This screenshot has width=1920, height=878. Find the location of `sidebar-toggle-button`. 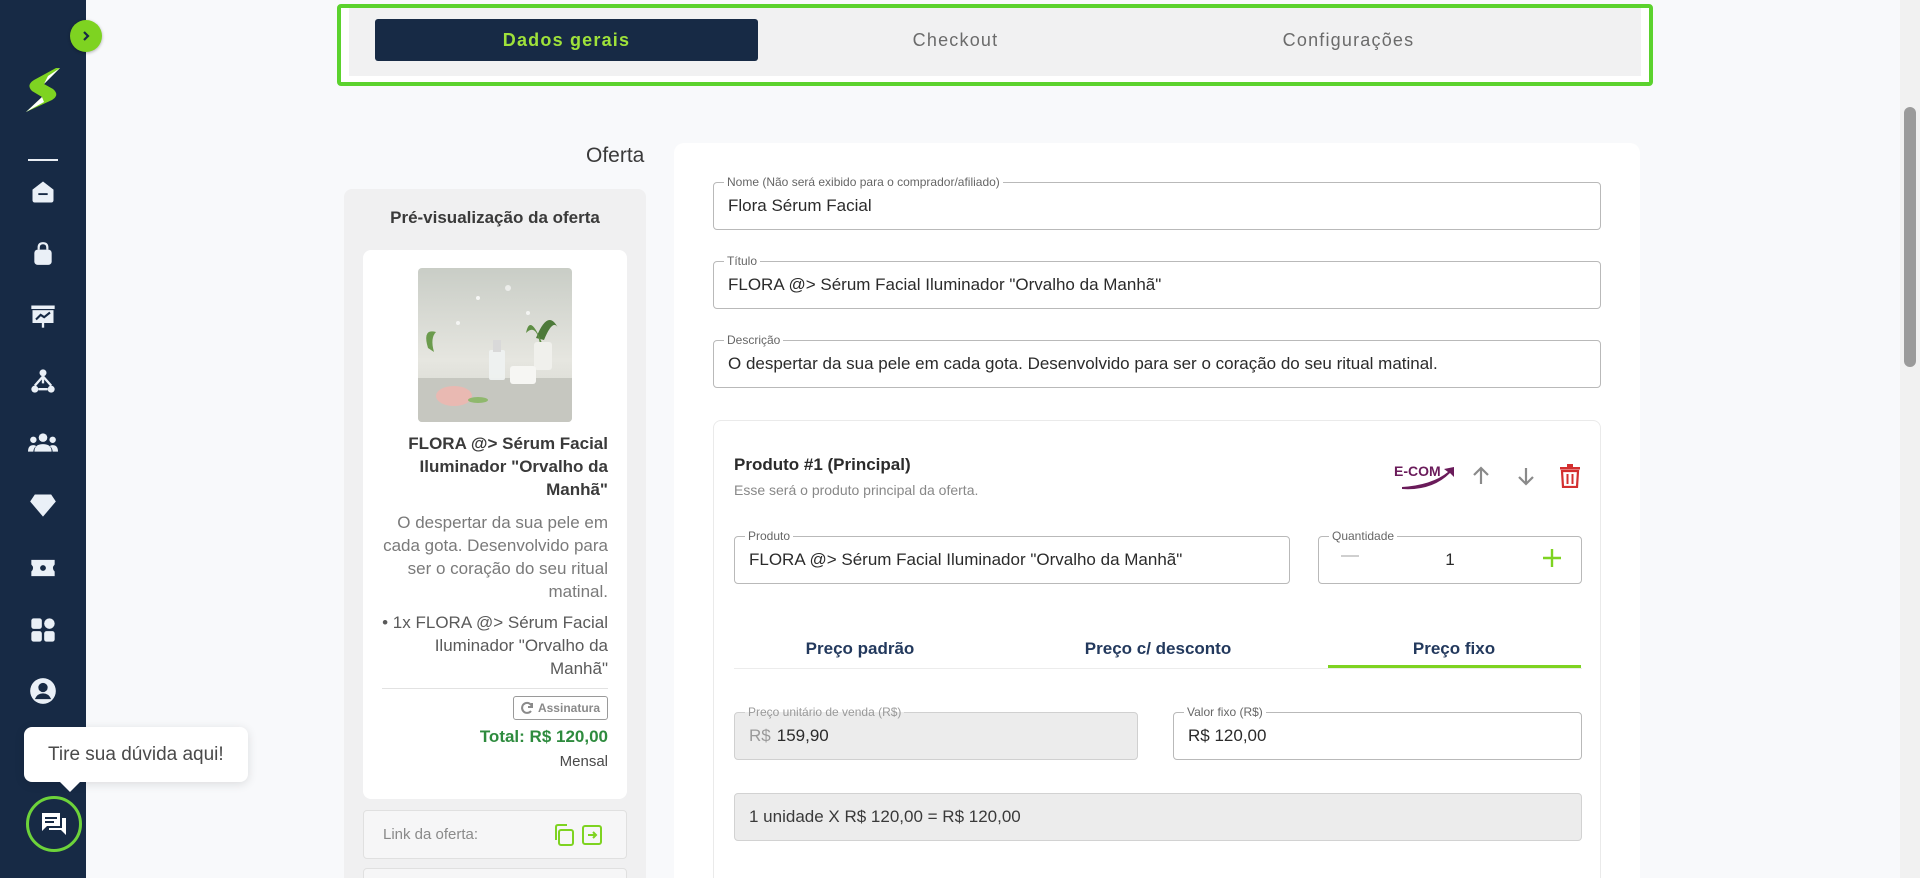

sidebar-toggle-button is located at coordinates (86, 36).